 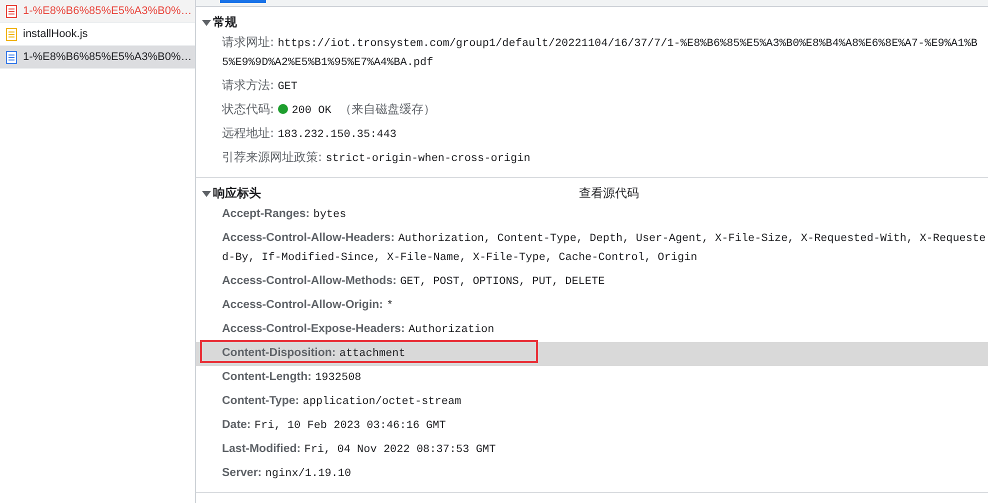 What do you see at coordinates (248, 109) in the screenshot?
I see `field-label: 状态代码:` at bounding box center [248, 109].